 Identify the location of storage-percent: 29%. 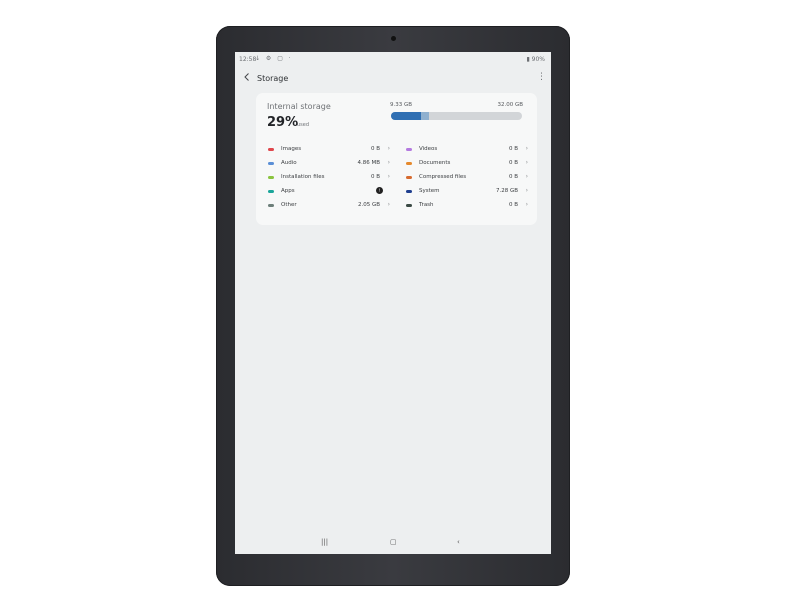
(283, 122).